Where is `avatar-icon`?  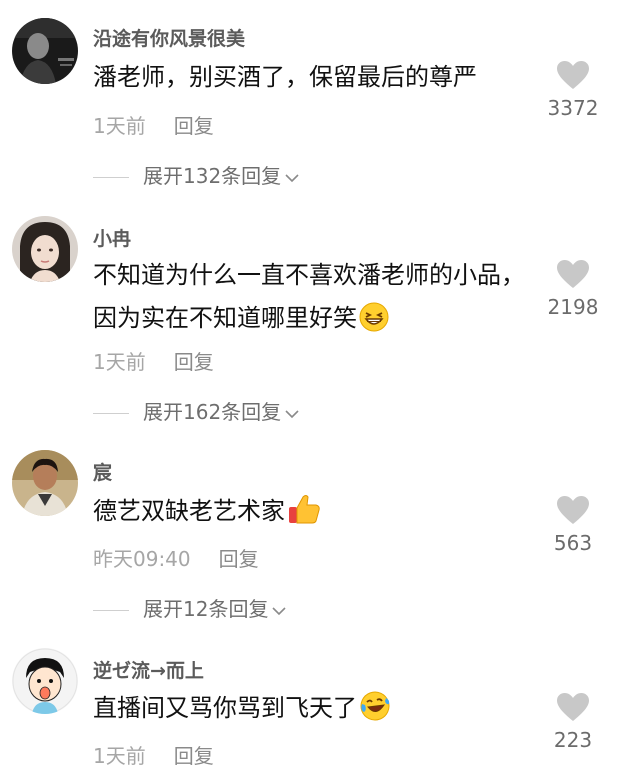
avatar-icon is located at coordinates (45, 681).